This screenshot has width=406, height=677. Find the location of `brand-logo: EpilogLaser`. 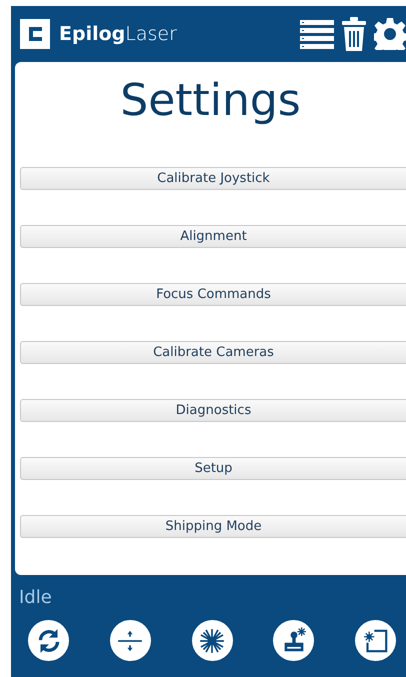

brand-logo: EpilogLaser is located at coordinates (118, 34).